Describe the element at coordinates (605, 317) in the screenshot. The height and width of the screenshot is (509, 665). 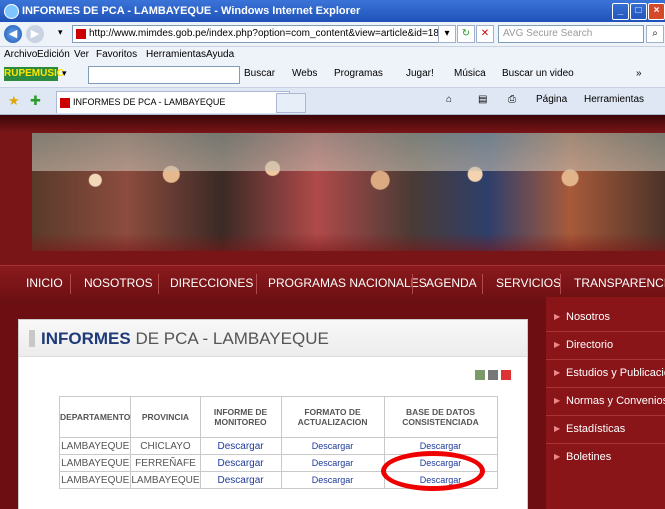
I see `sidebar-item-nosotros: ▶ Nosotros` at that location.